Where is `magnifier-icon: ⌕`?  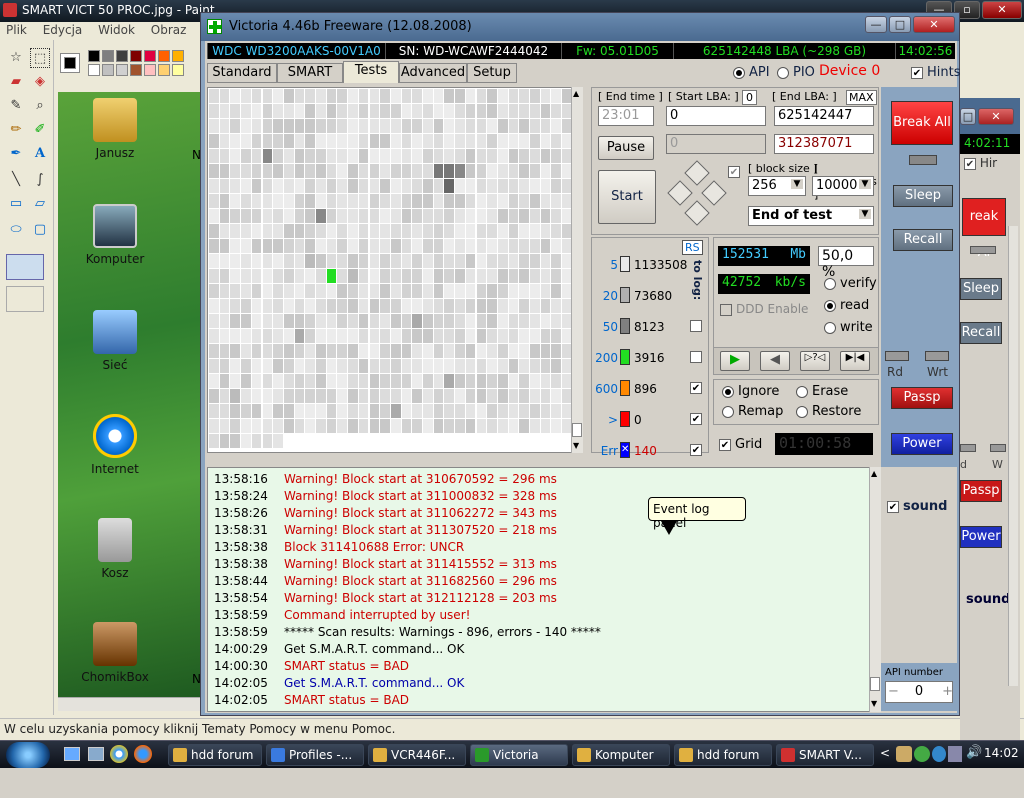 magnifier-icon: ⌕ is located at coordinates (40, 106).